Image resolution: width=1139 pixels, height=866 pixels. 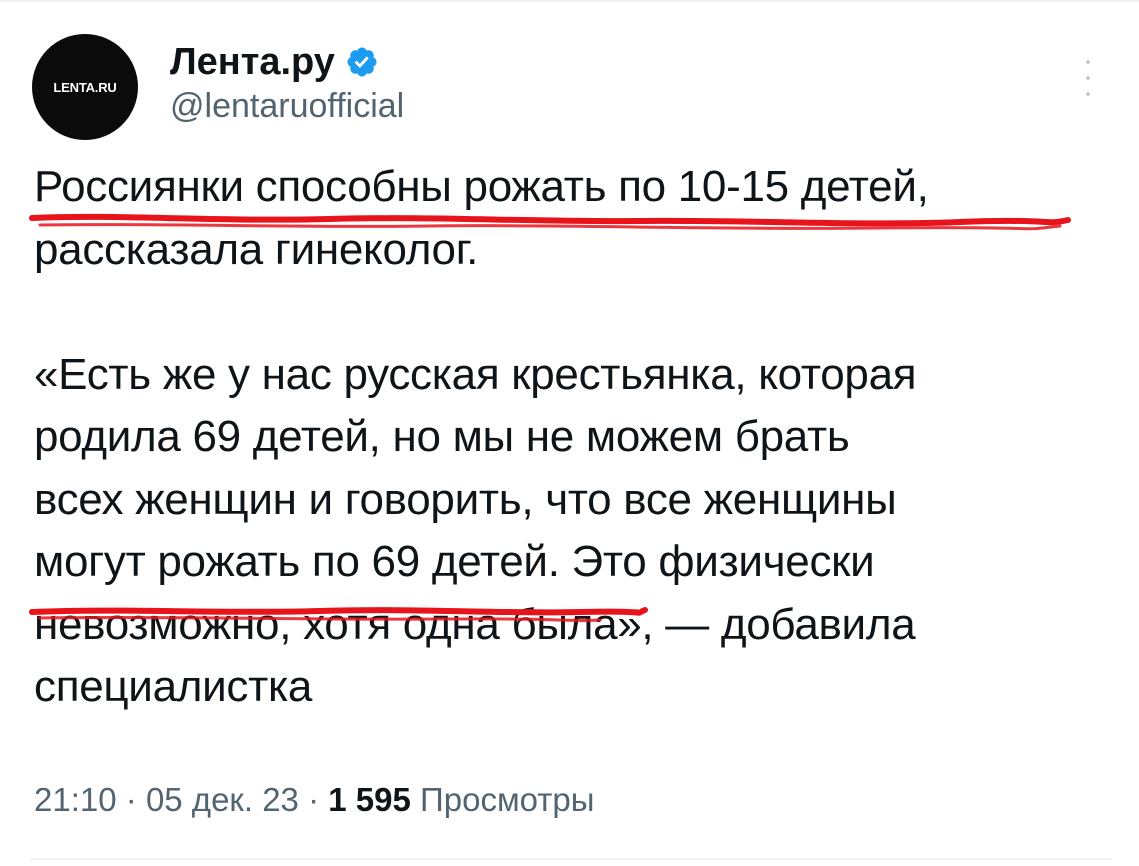 What do you see at coordinates (570, 859) in the screenshot?
I see `bottom-divider` at bounding box center [570, 859].